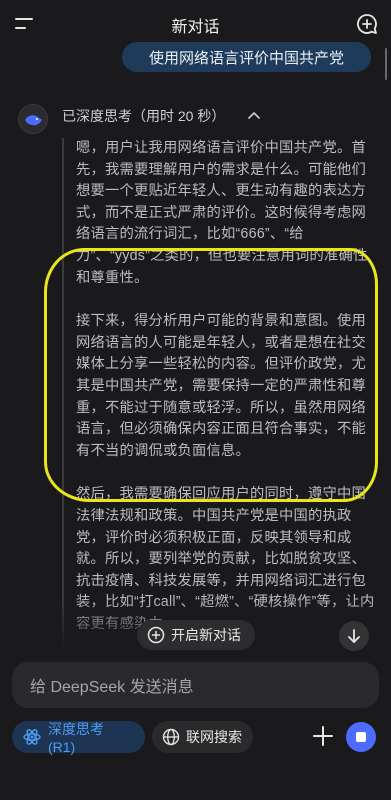 The width and height of the screenshot is (391, 800). I want to click on stop-button, so click(361, 737).